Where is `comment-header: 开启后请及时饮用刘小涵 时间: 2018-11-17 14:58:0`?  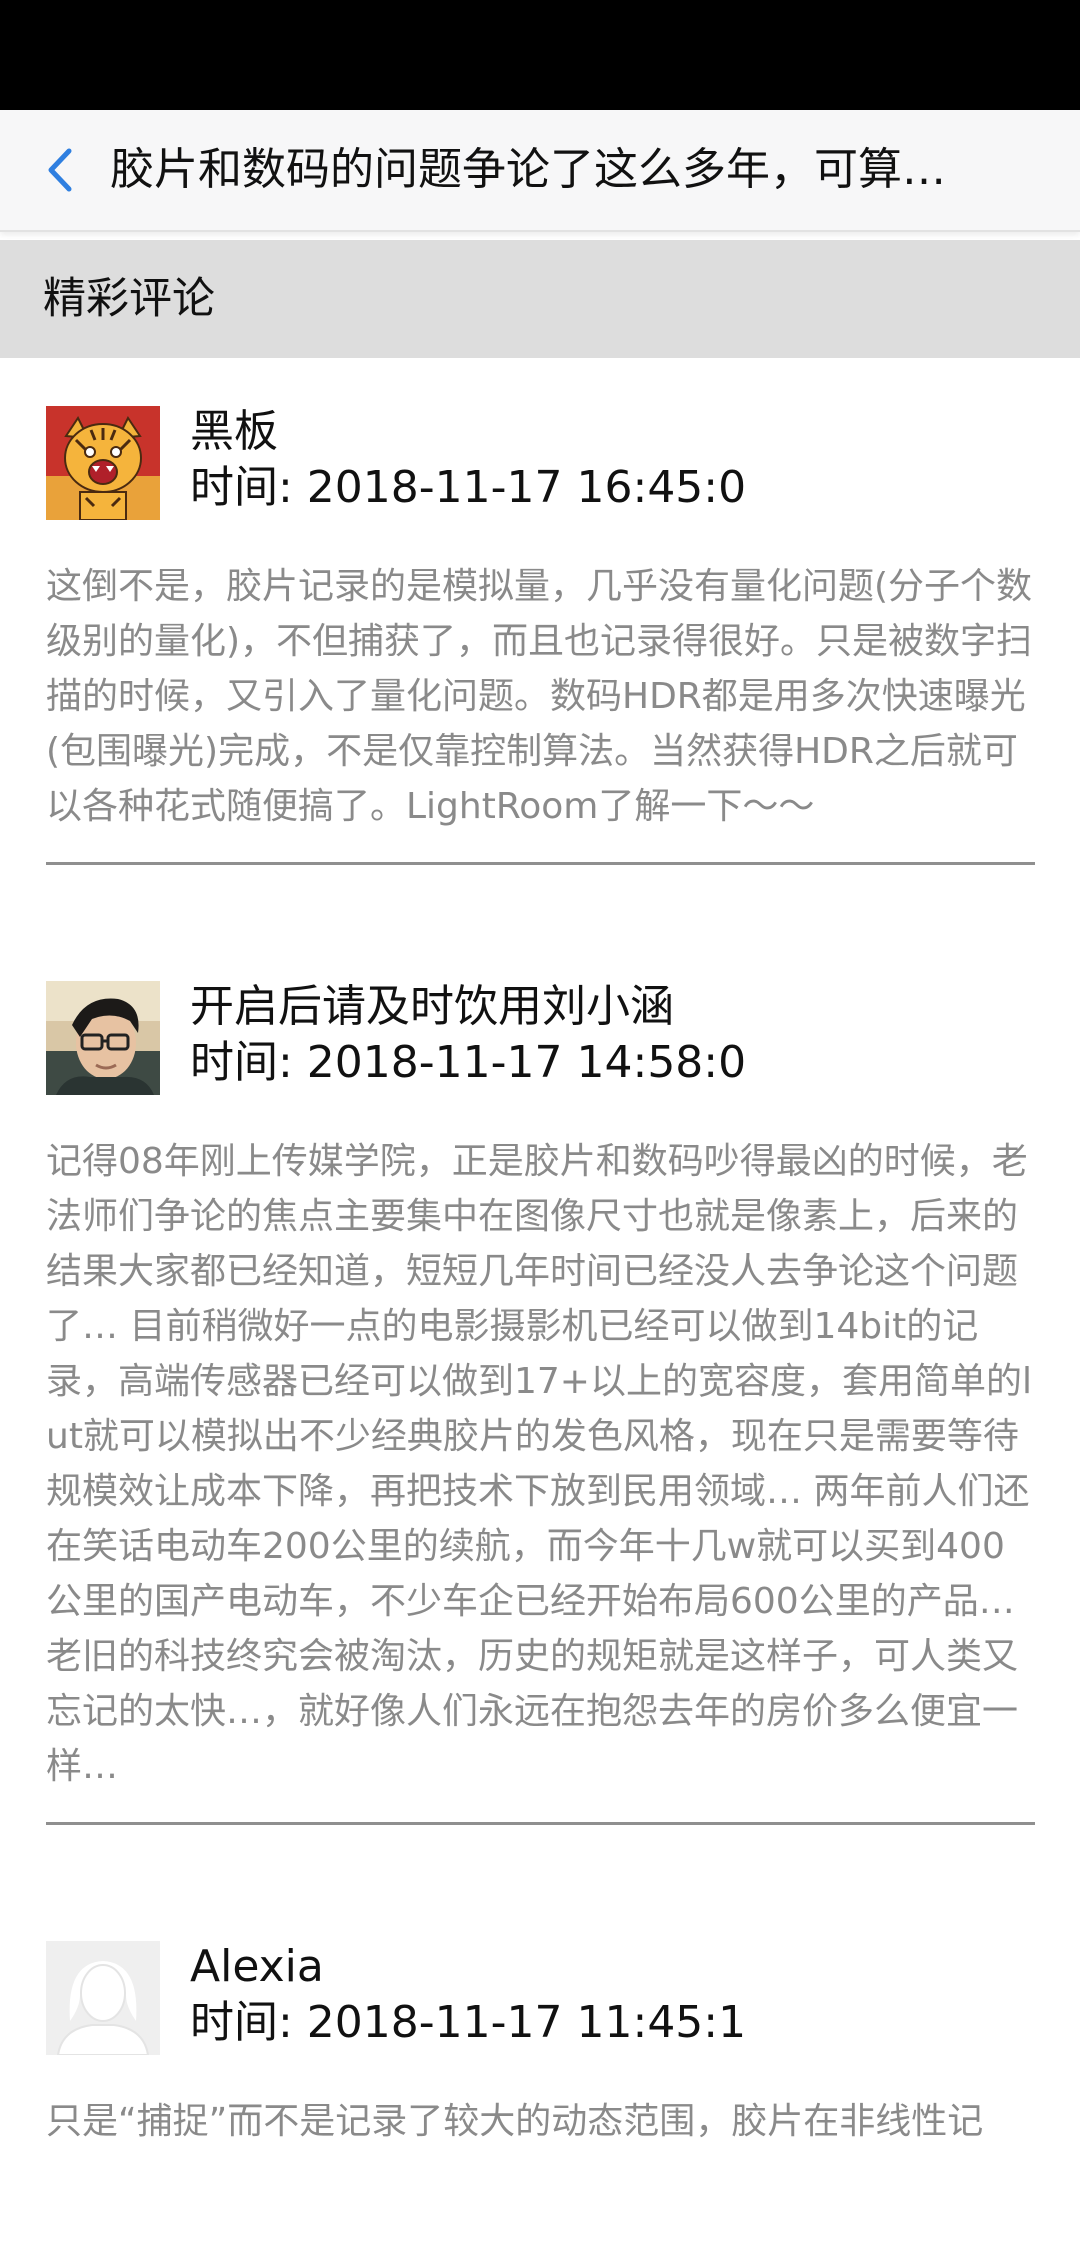 comment-header: 开启后请及时饮用刘小涵 时间: 2018-11-17 14:58:0 is located at coordinates (540, 1038).